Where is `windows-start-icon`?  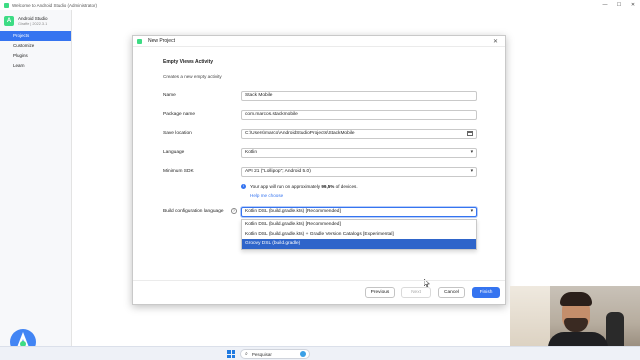
windows-start-icon is located at coordinates (231, 354).